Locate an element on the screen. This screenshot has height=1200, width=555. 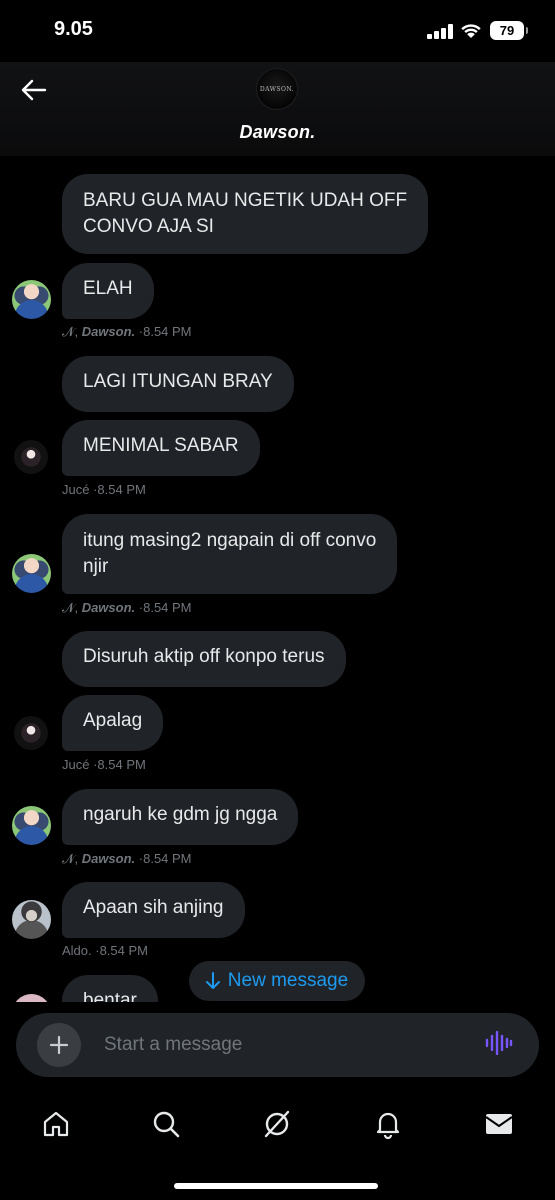
arrow-down-icon is located at coordinates (212, 980).